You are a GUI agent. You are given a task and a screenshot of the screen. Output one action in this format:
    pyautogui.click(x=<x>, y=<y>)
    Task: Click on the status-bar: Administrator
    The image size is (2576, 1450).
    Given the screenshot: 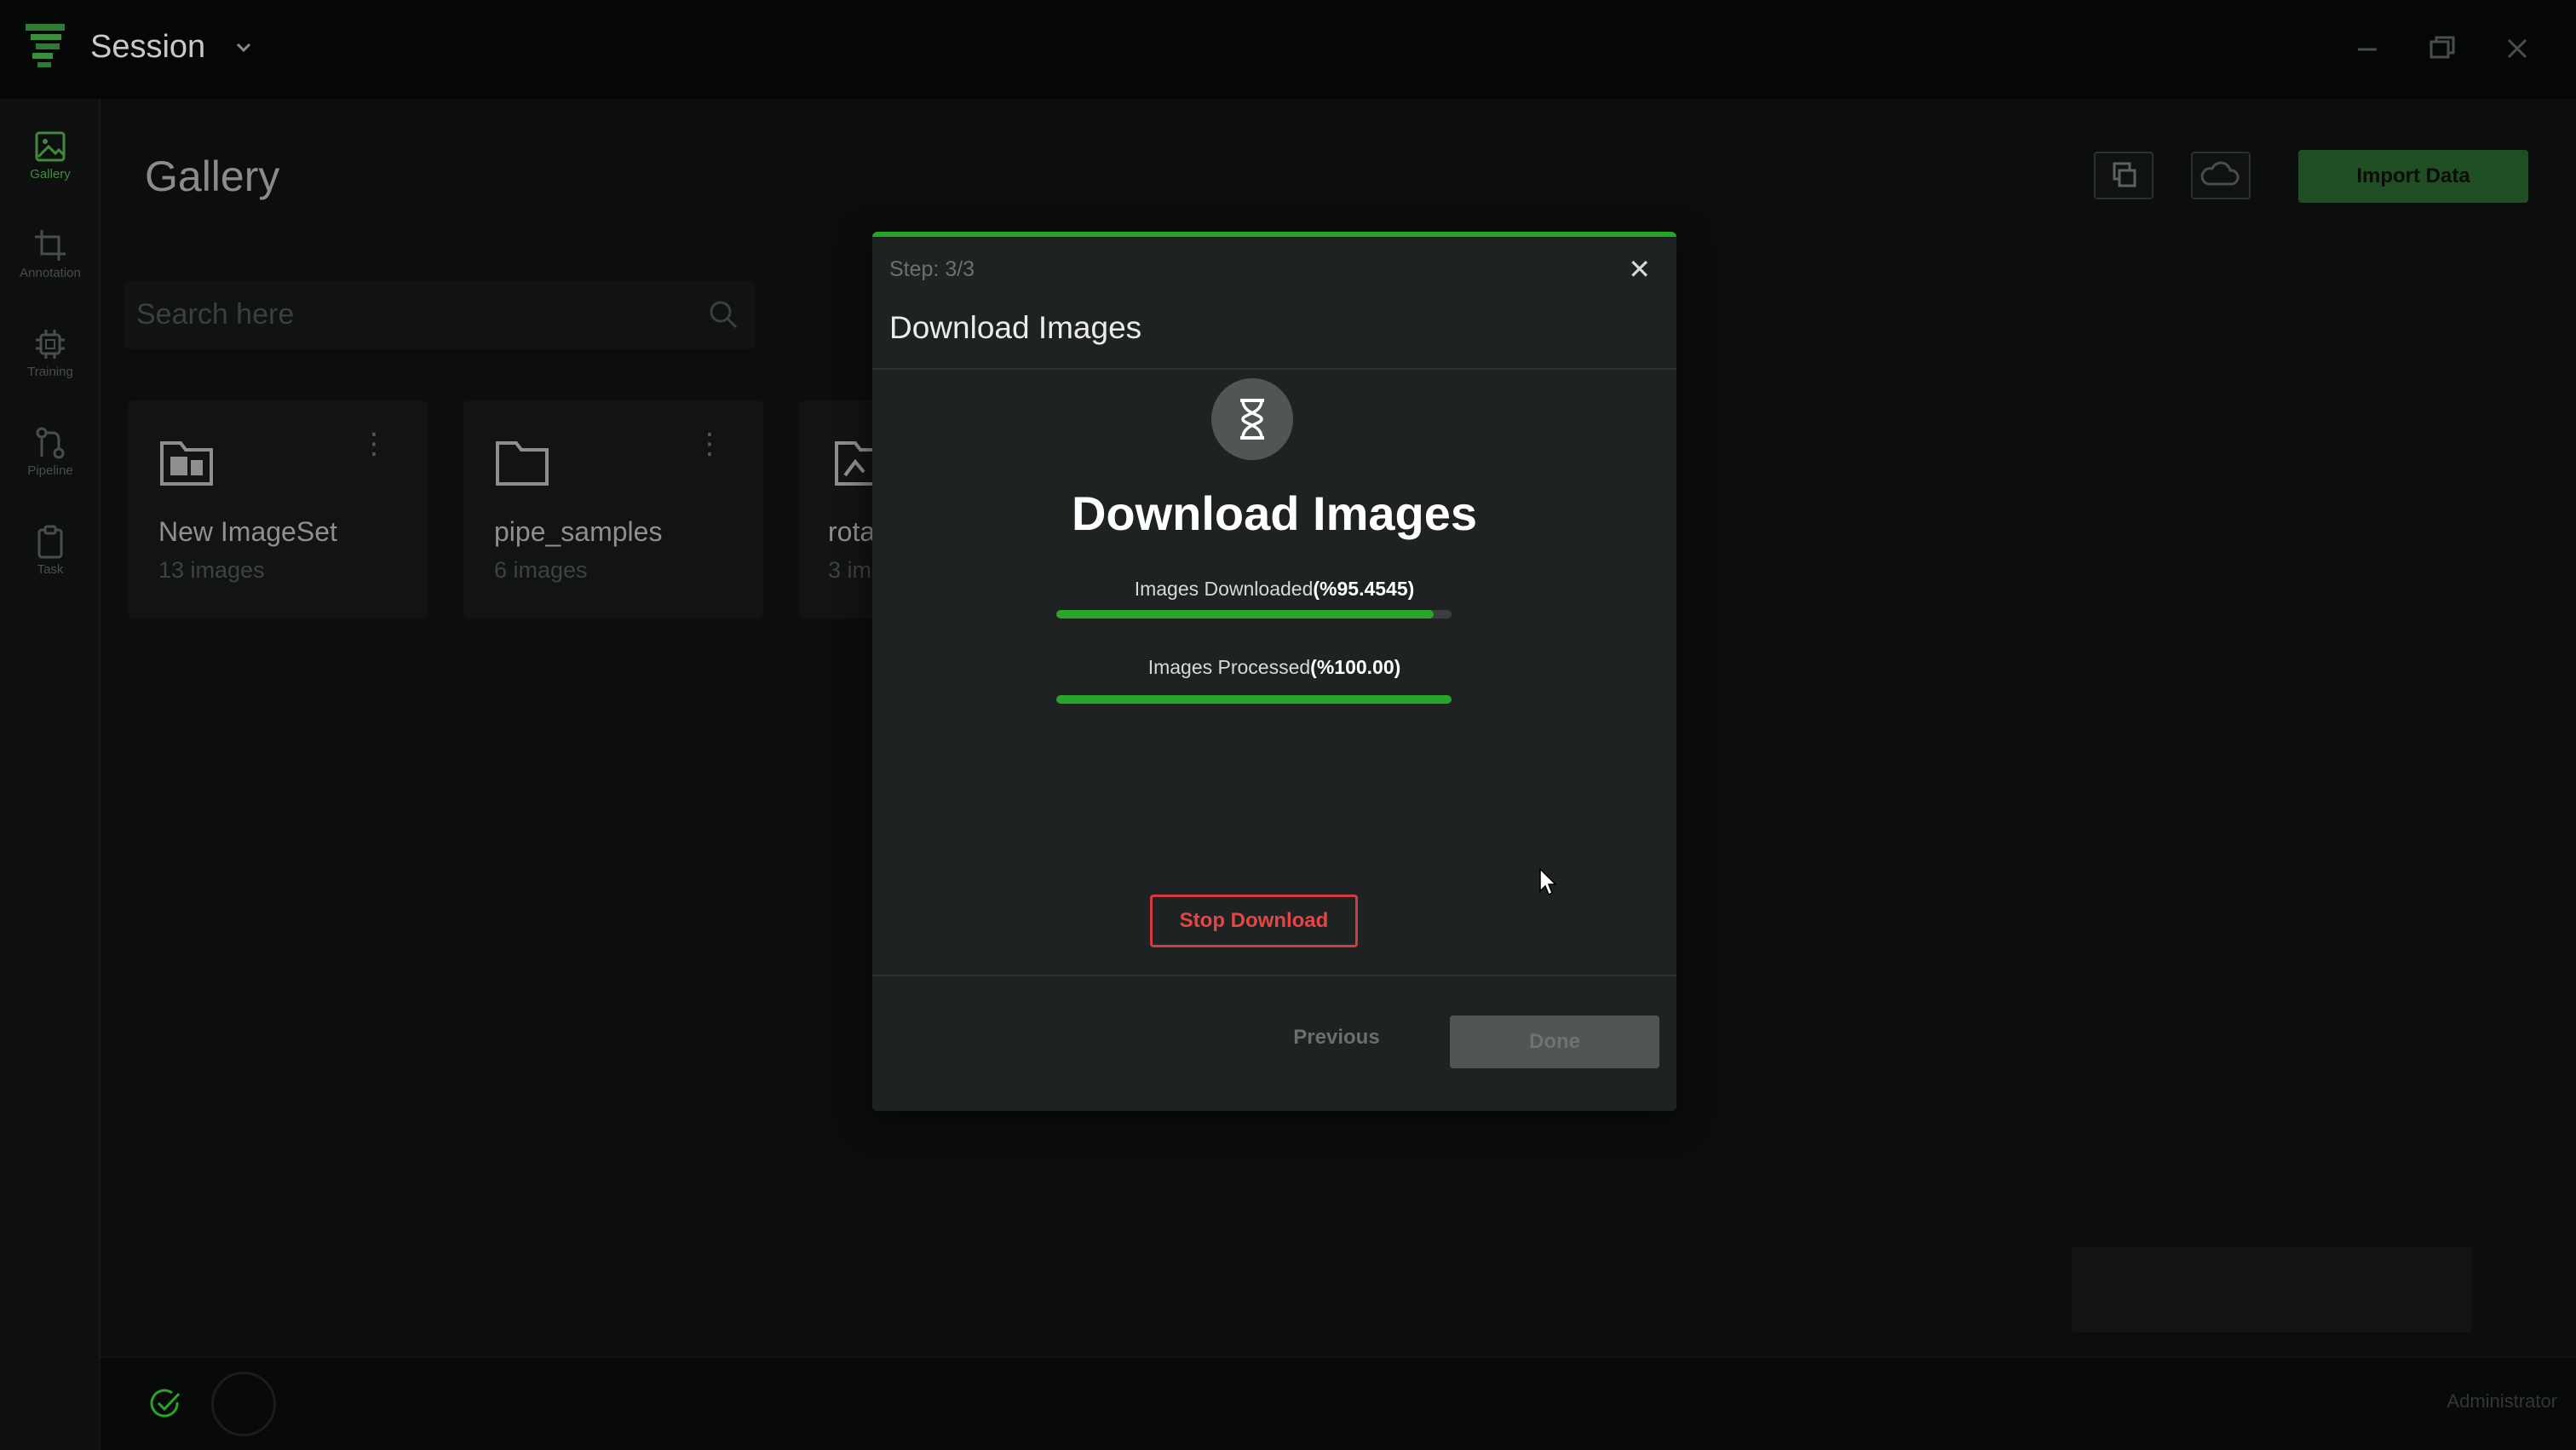 What is the action you would take?
    pyautogui.click(x=1338, y=1403)
    